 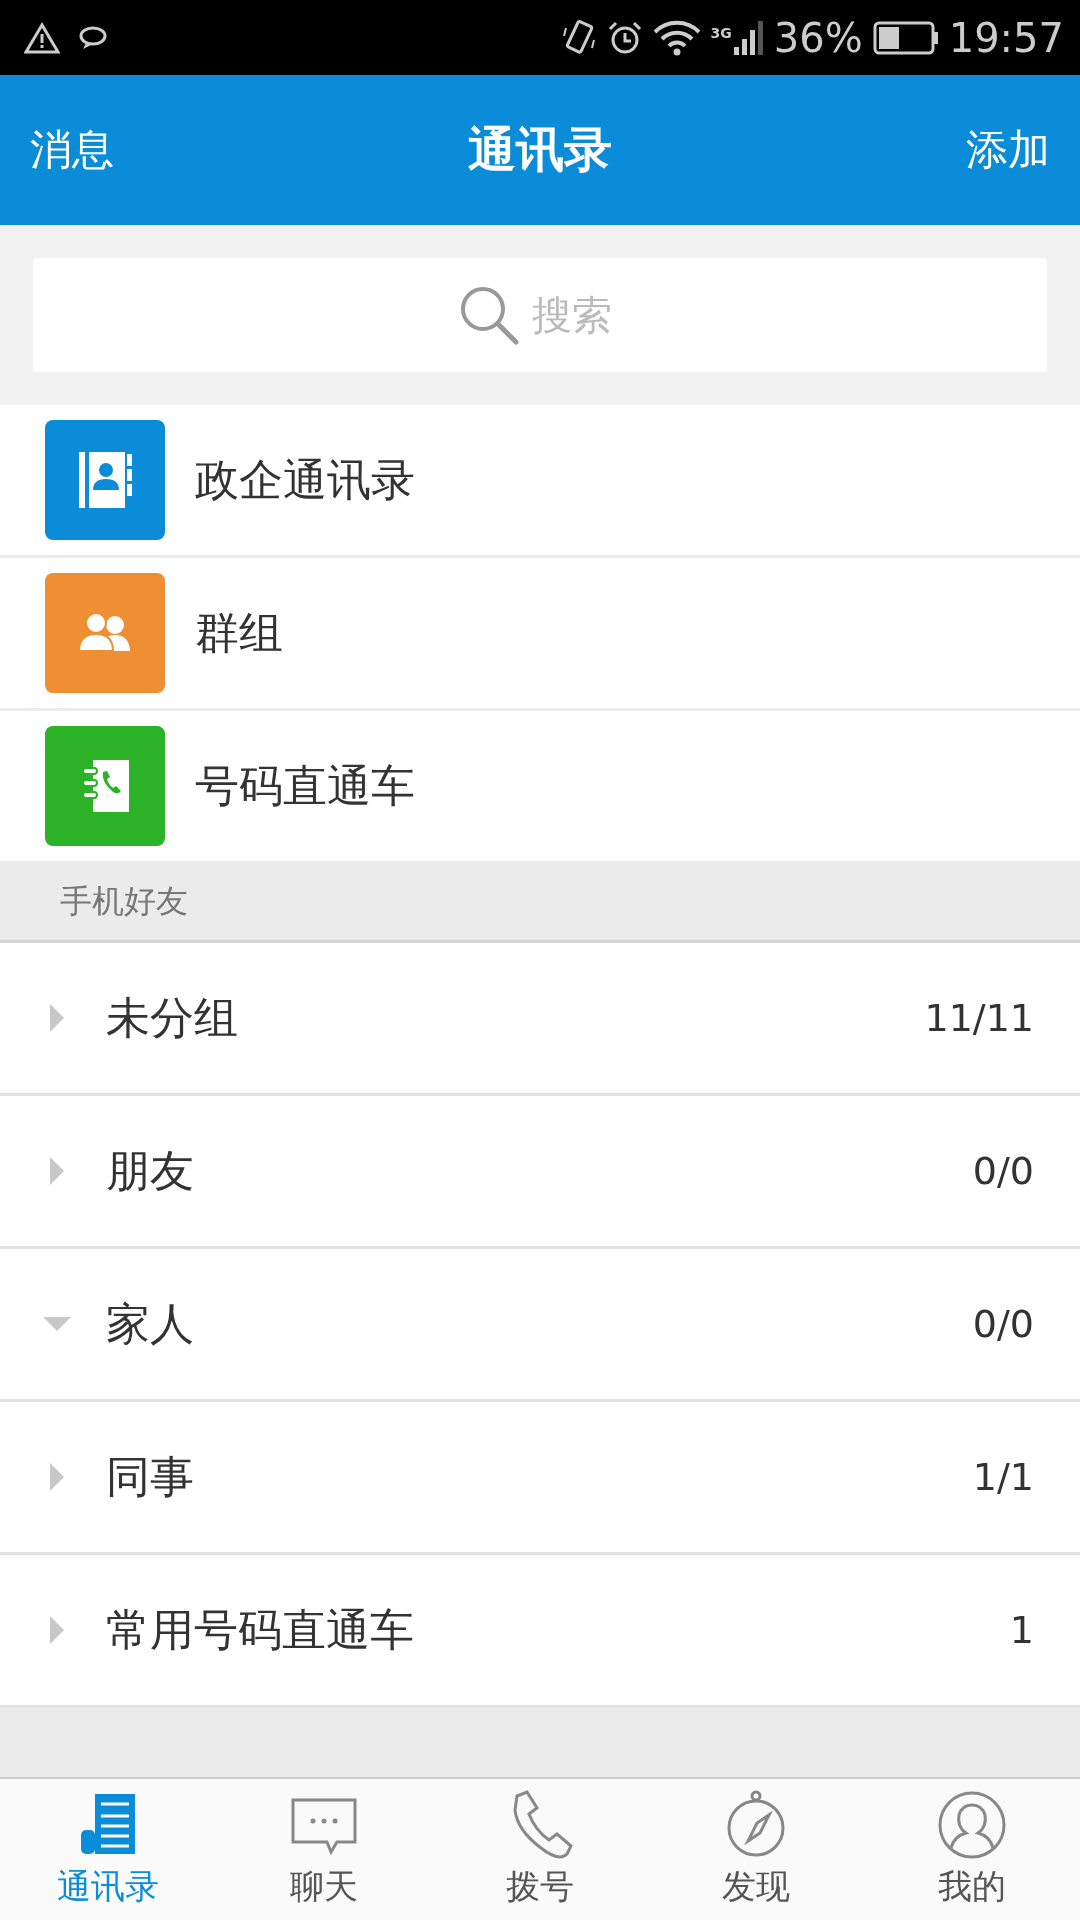 I want to click on page-title: 通讯录, so click(x=540, y=149).